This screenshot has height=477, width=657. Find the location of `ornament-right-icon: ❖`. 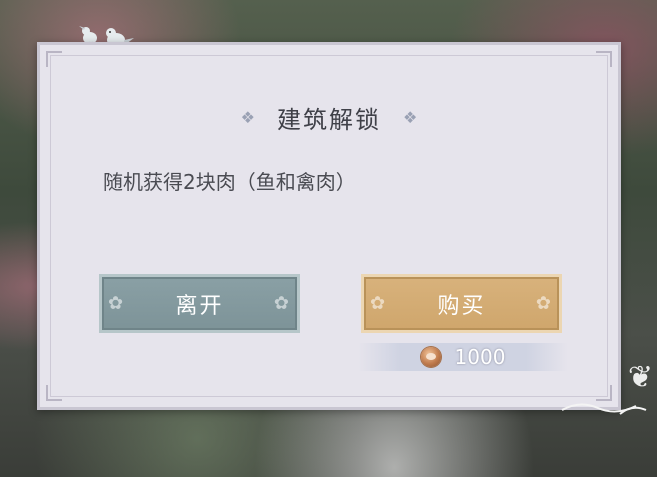

ornament-right-icon: ❖ is located at coordinates (410, 117).